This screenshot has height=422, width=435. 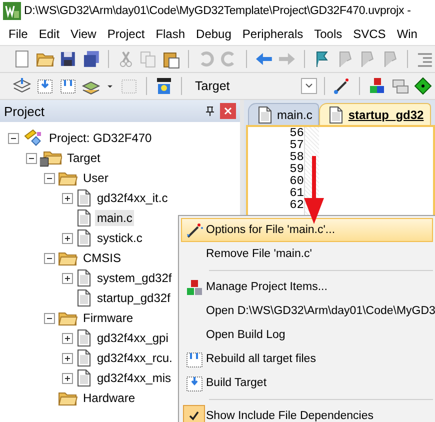 What do you see at coordinates (132, 198) in the screenshot?
I see `tree-item: gd32f4xx_it.c` at bounding box center [132, 198].